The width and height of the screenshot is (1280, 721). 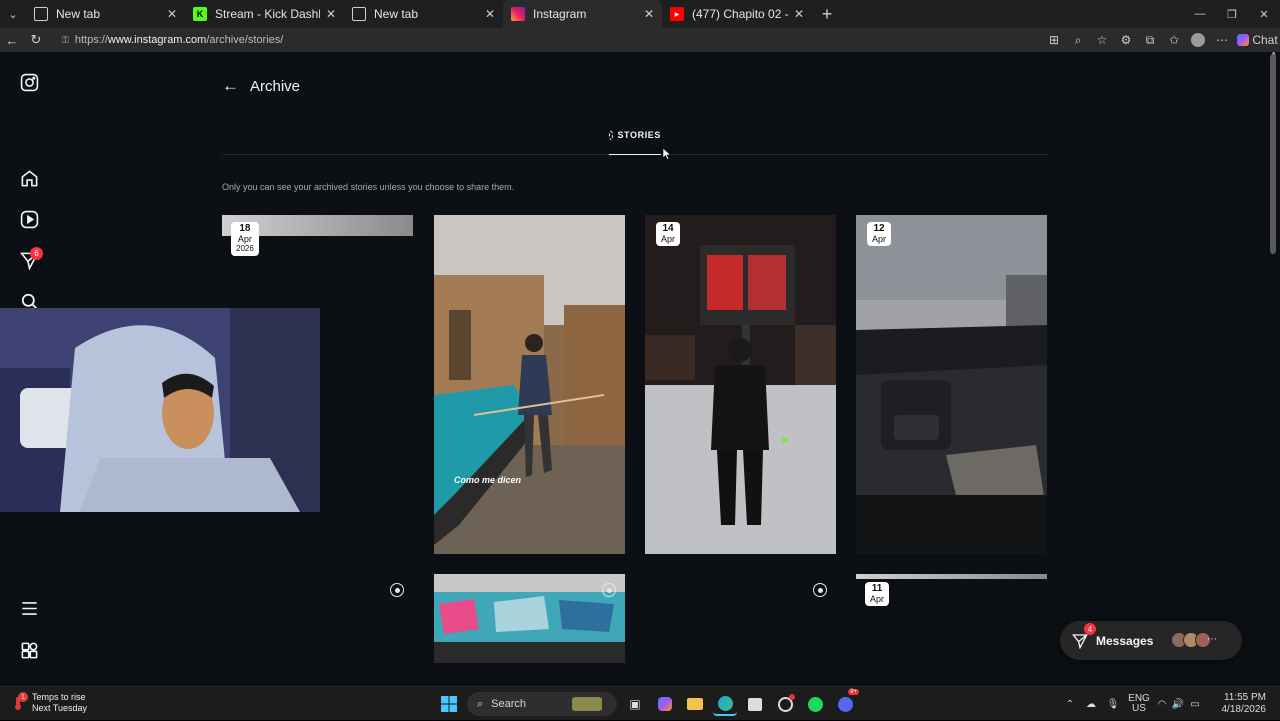 I want to click on obs-icon, so click(x=785, y=704).